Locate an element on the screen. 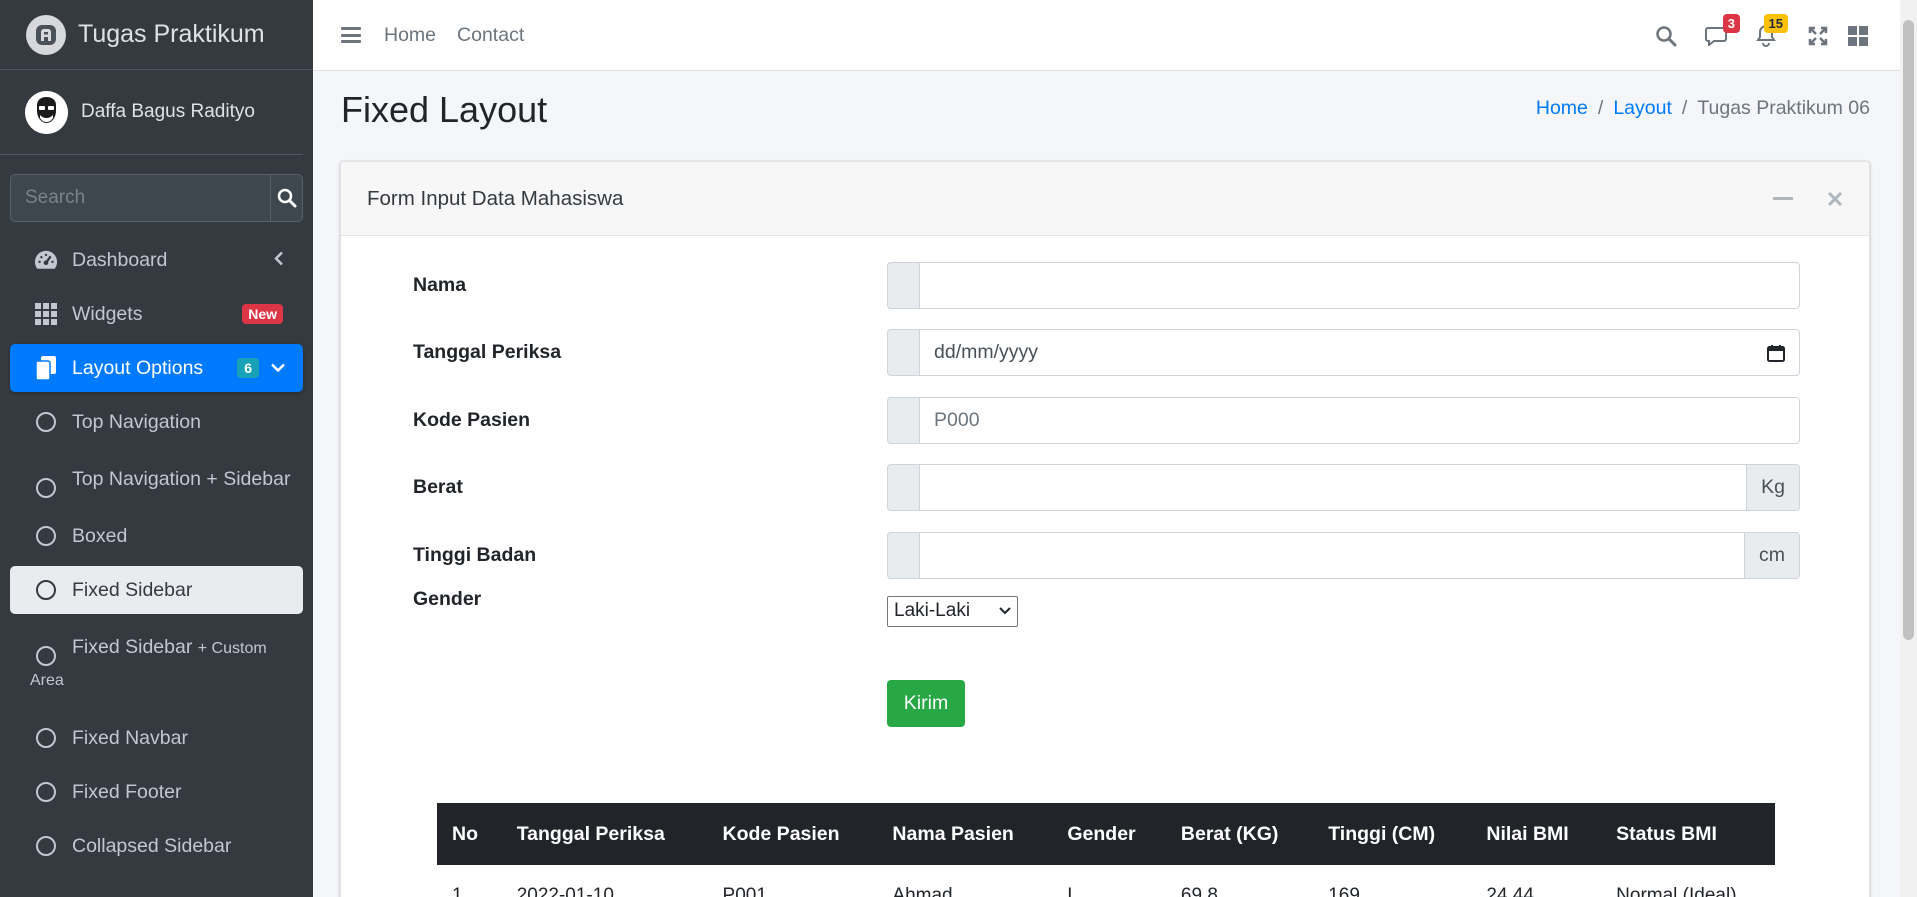 The width and height of the screenshot is (1917, 897). expand-icon is located at coordinates (1818, 36).